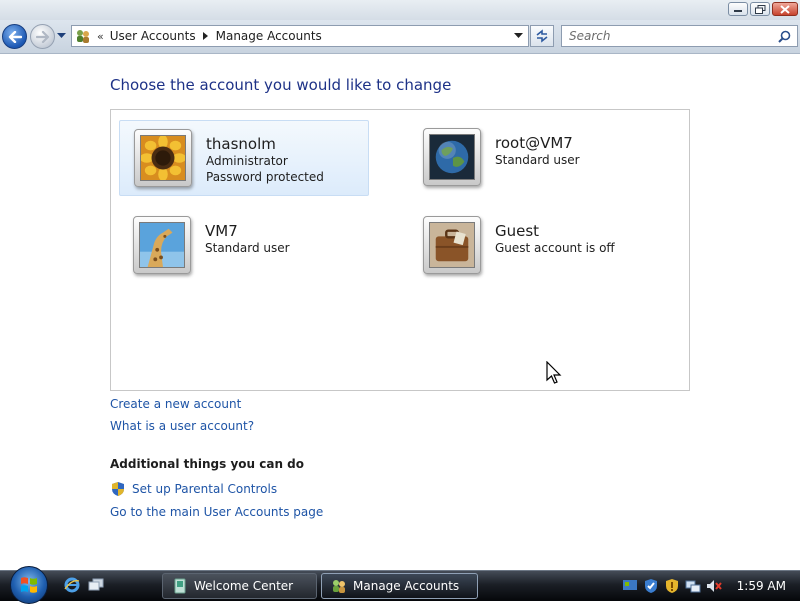  I want to click on mouse-pointer-icon, so click(554, 372).